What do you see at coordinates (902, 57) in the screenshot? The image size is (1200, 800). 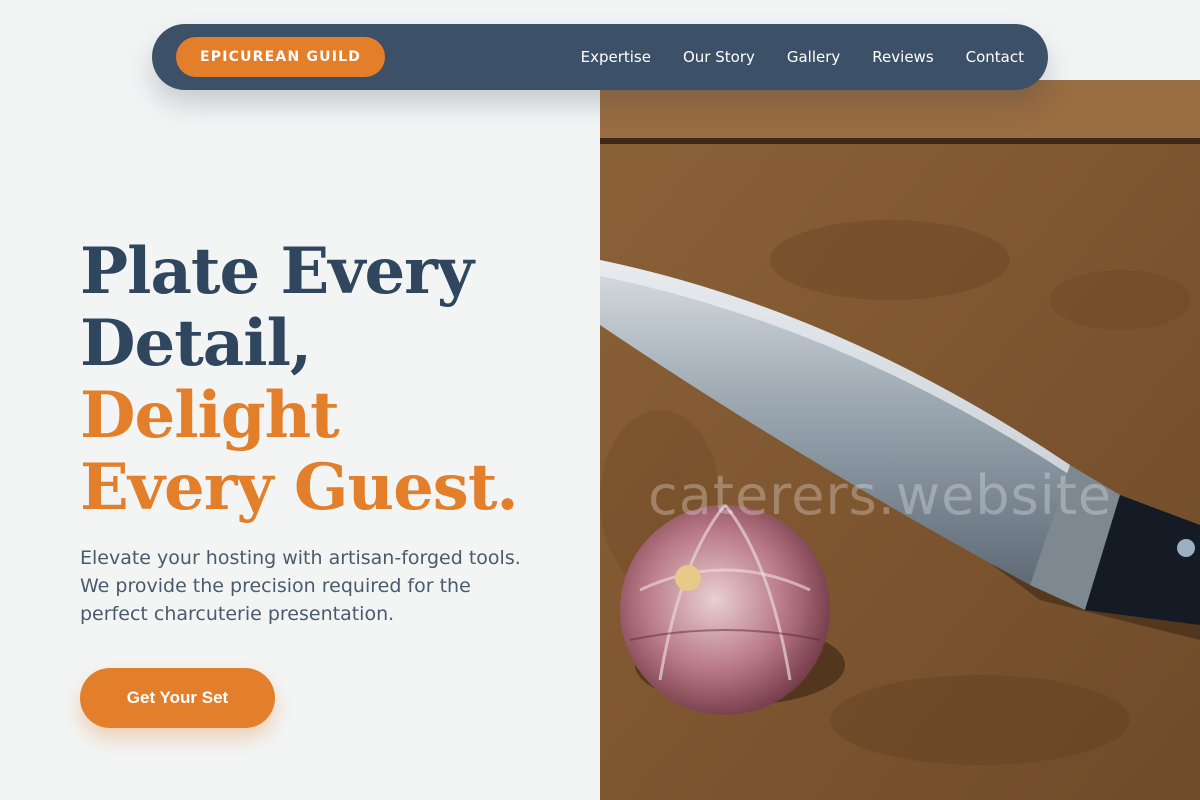 I see `nav-link-reviews: Reviews` at bounding box center [902, 57].